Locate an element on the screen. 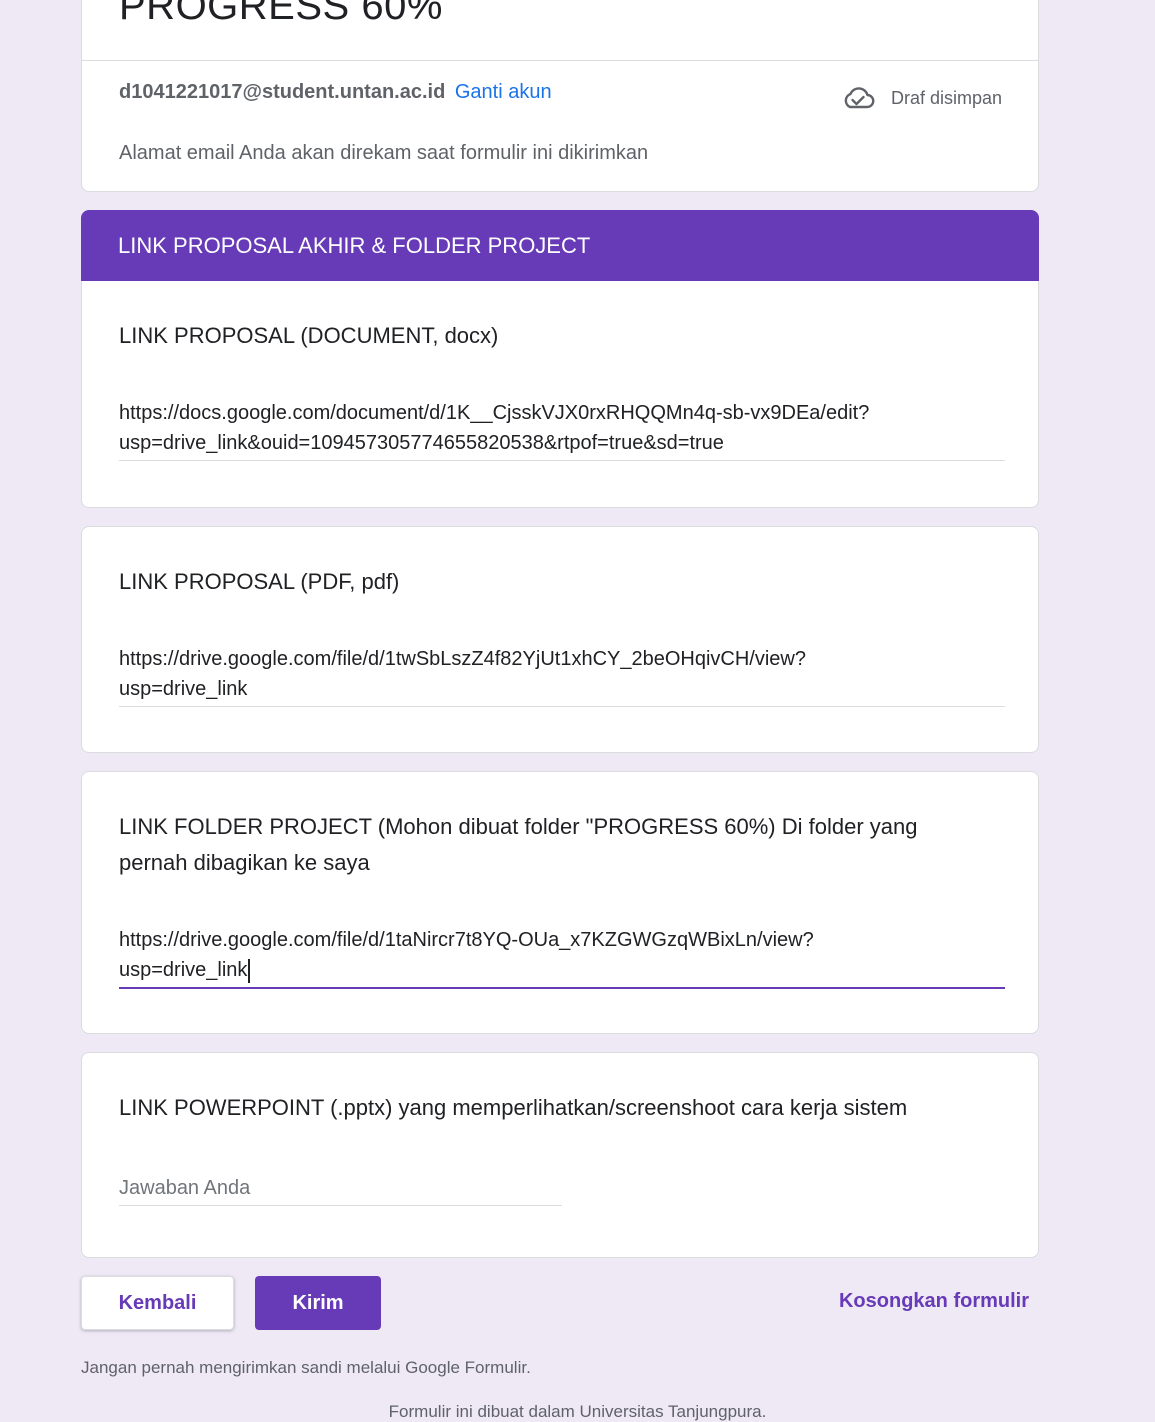  draft-status: Draf disimpan is located at coordinates (921, 98).